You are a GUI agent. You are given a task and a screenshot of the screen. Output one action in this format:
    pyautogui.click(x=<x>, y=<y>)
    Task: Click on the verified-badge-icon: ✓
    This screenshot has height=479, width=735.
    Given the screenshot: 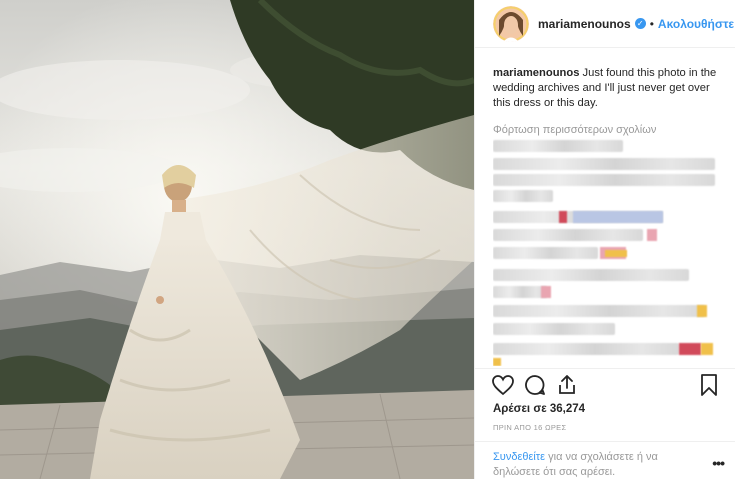 What is the action you would take?
    pyautogui.click(x=640, y=23)
    